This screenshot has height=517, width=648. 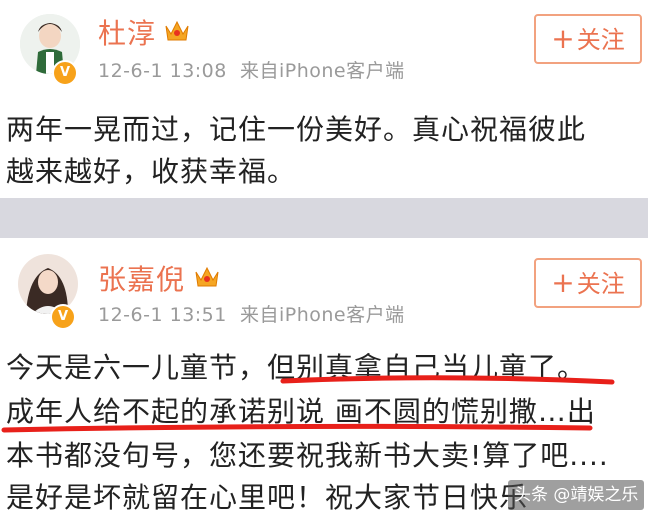 What do you see at coordinates (267, 497) in the screenshot?
I see `post-text-line: 是好是坏就留在心里吧！祝大家节日快乐` at bounding box center [267, 497].